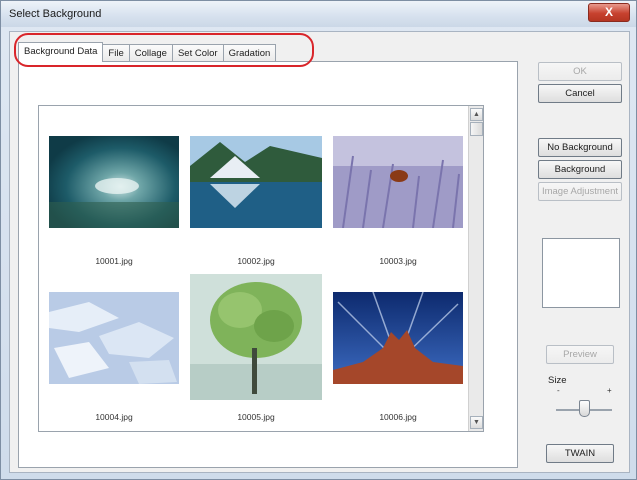 This screenshot has height=480, width=637. I want to click on thumbnail-10002: 10002.jpg, so click(256, 201).